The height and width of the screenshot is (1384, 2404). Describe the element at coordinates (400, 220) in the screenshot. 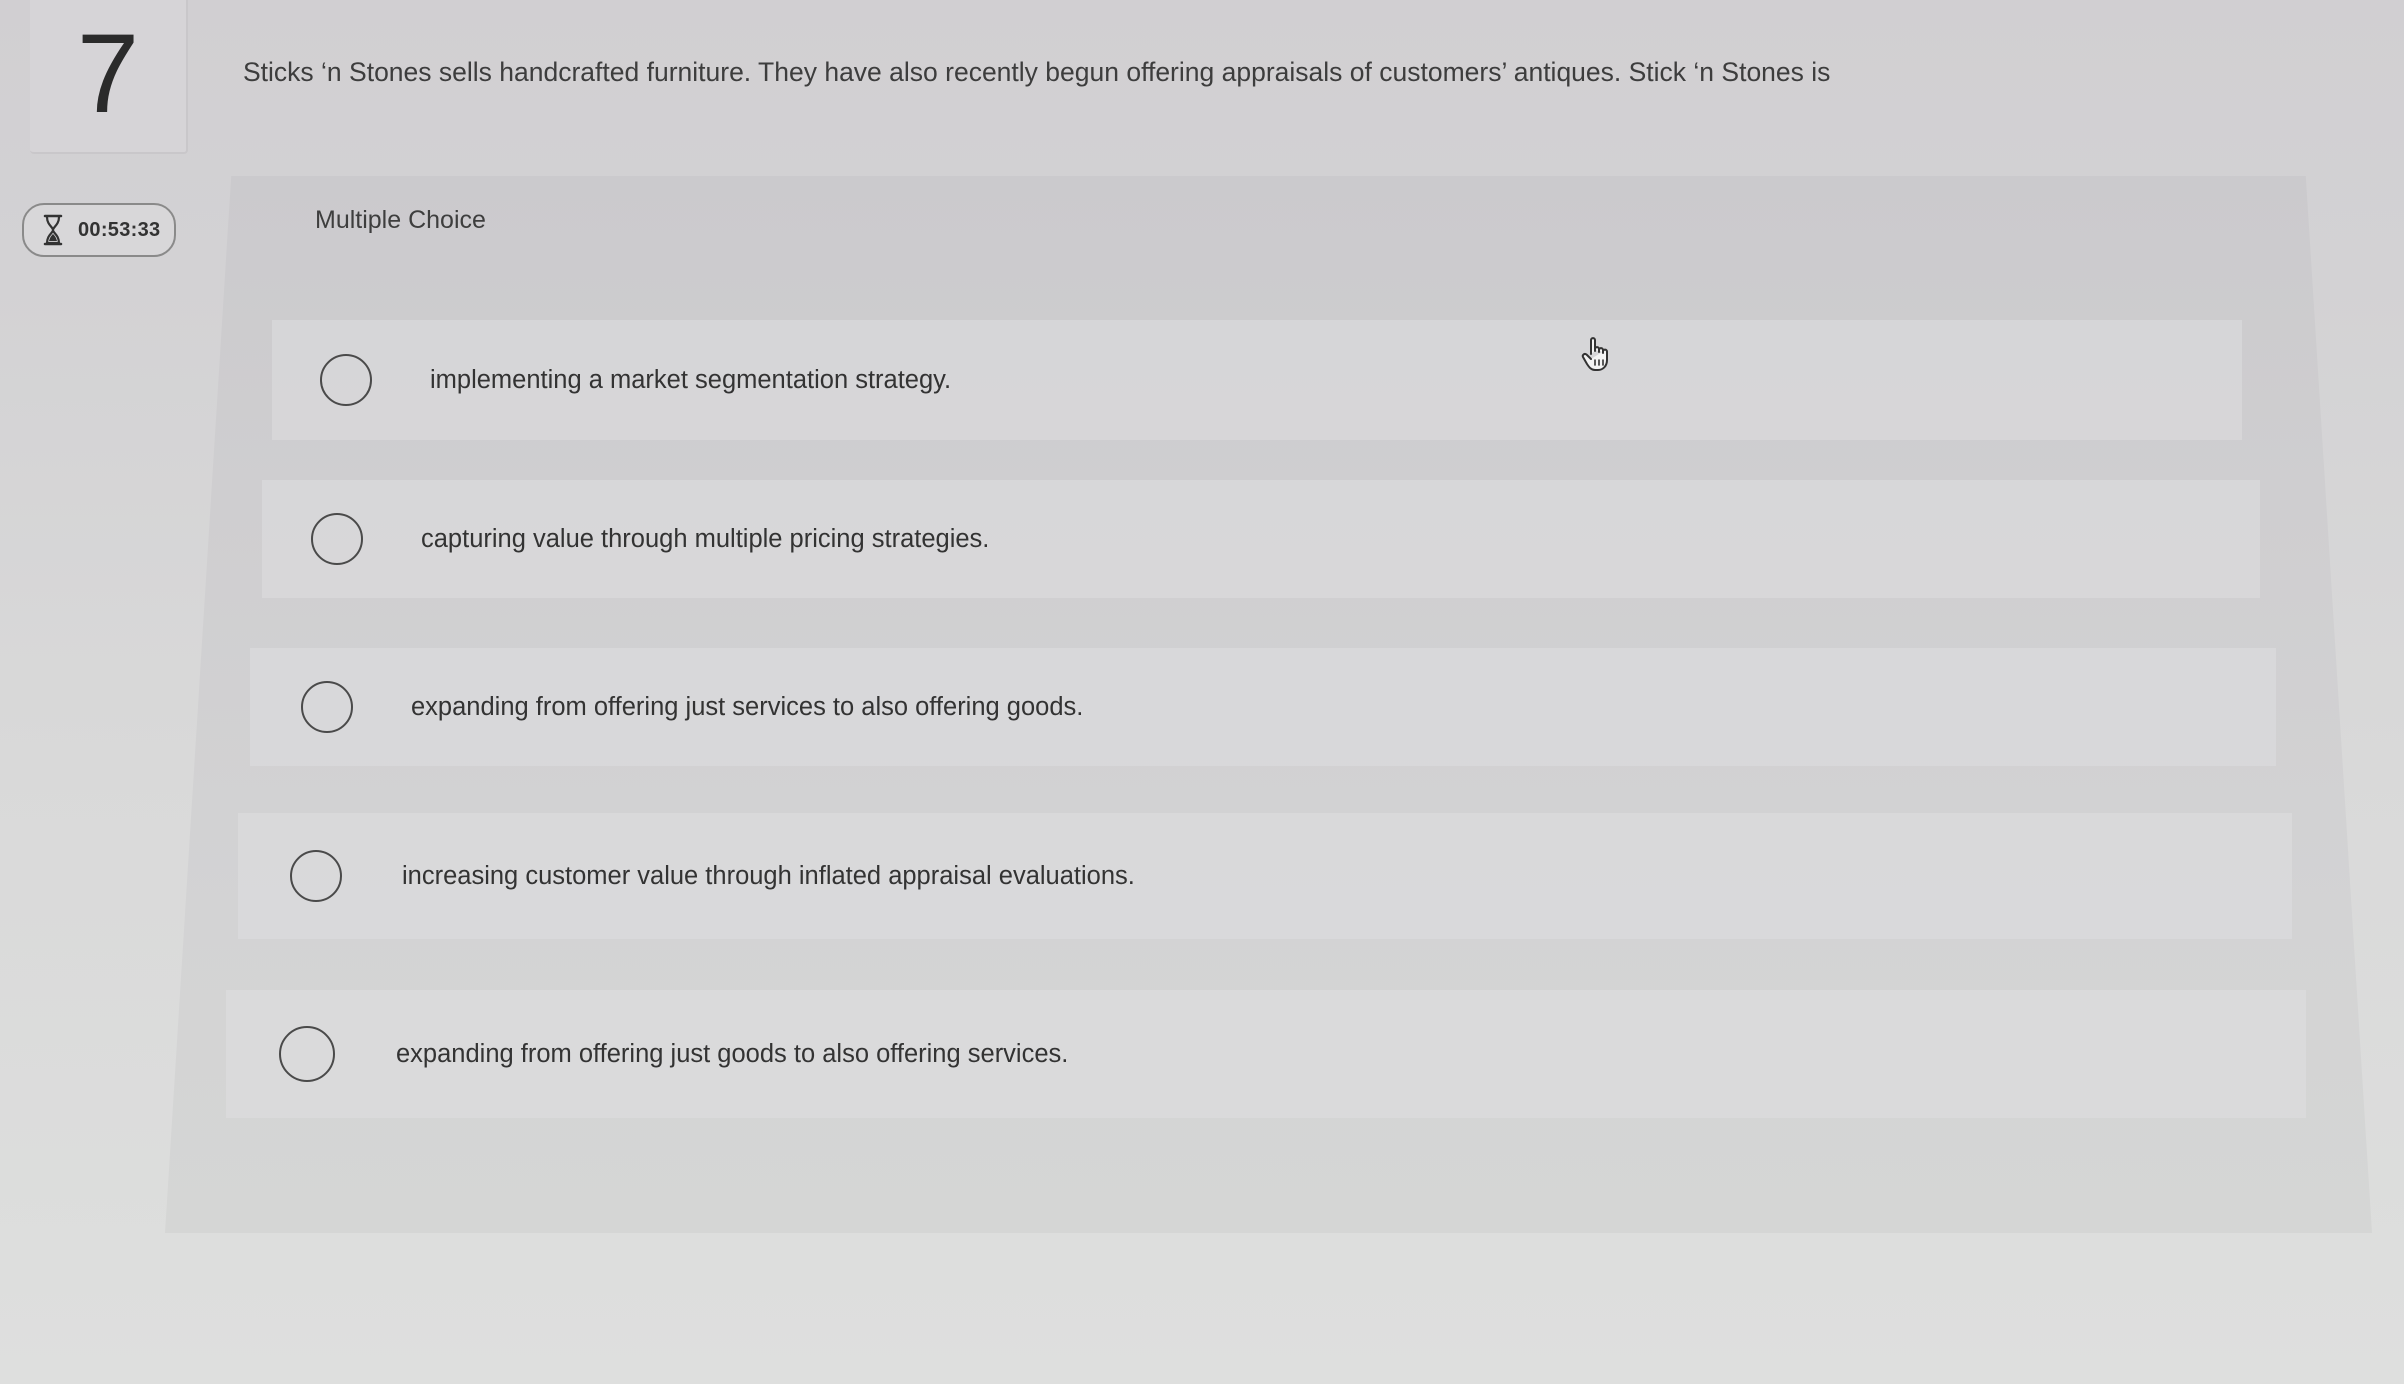

I see `question-type-label: Multiple Choice` at that location.